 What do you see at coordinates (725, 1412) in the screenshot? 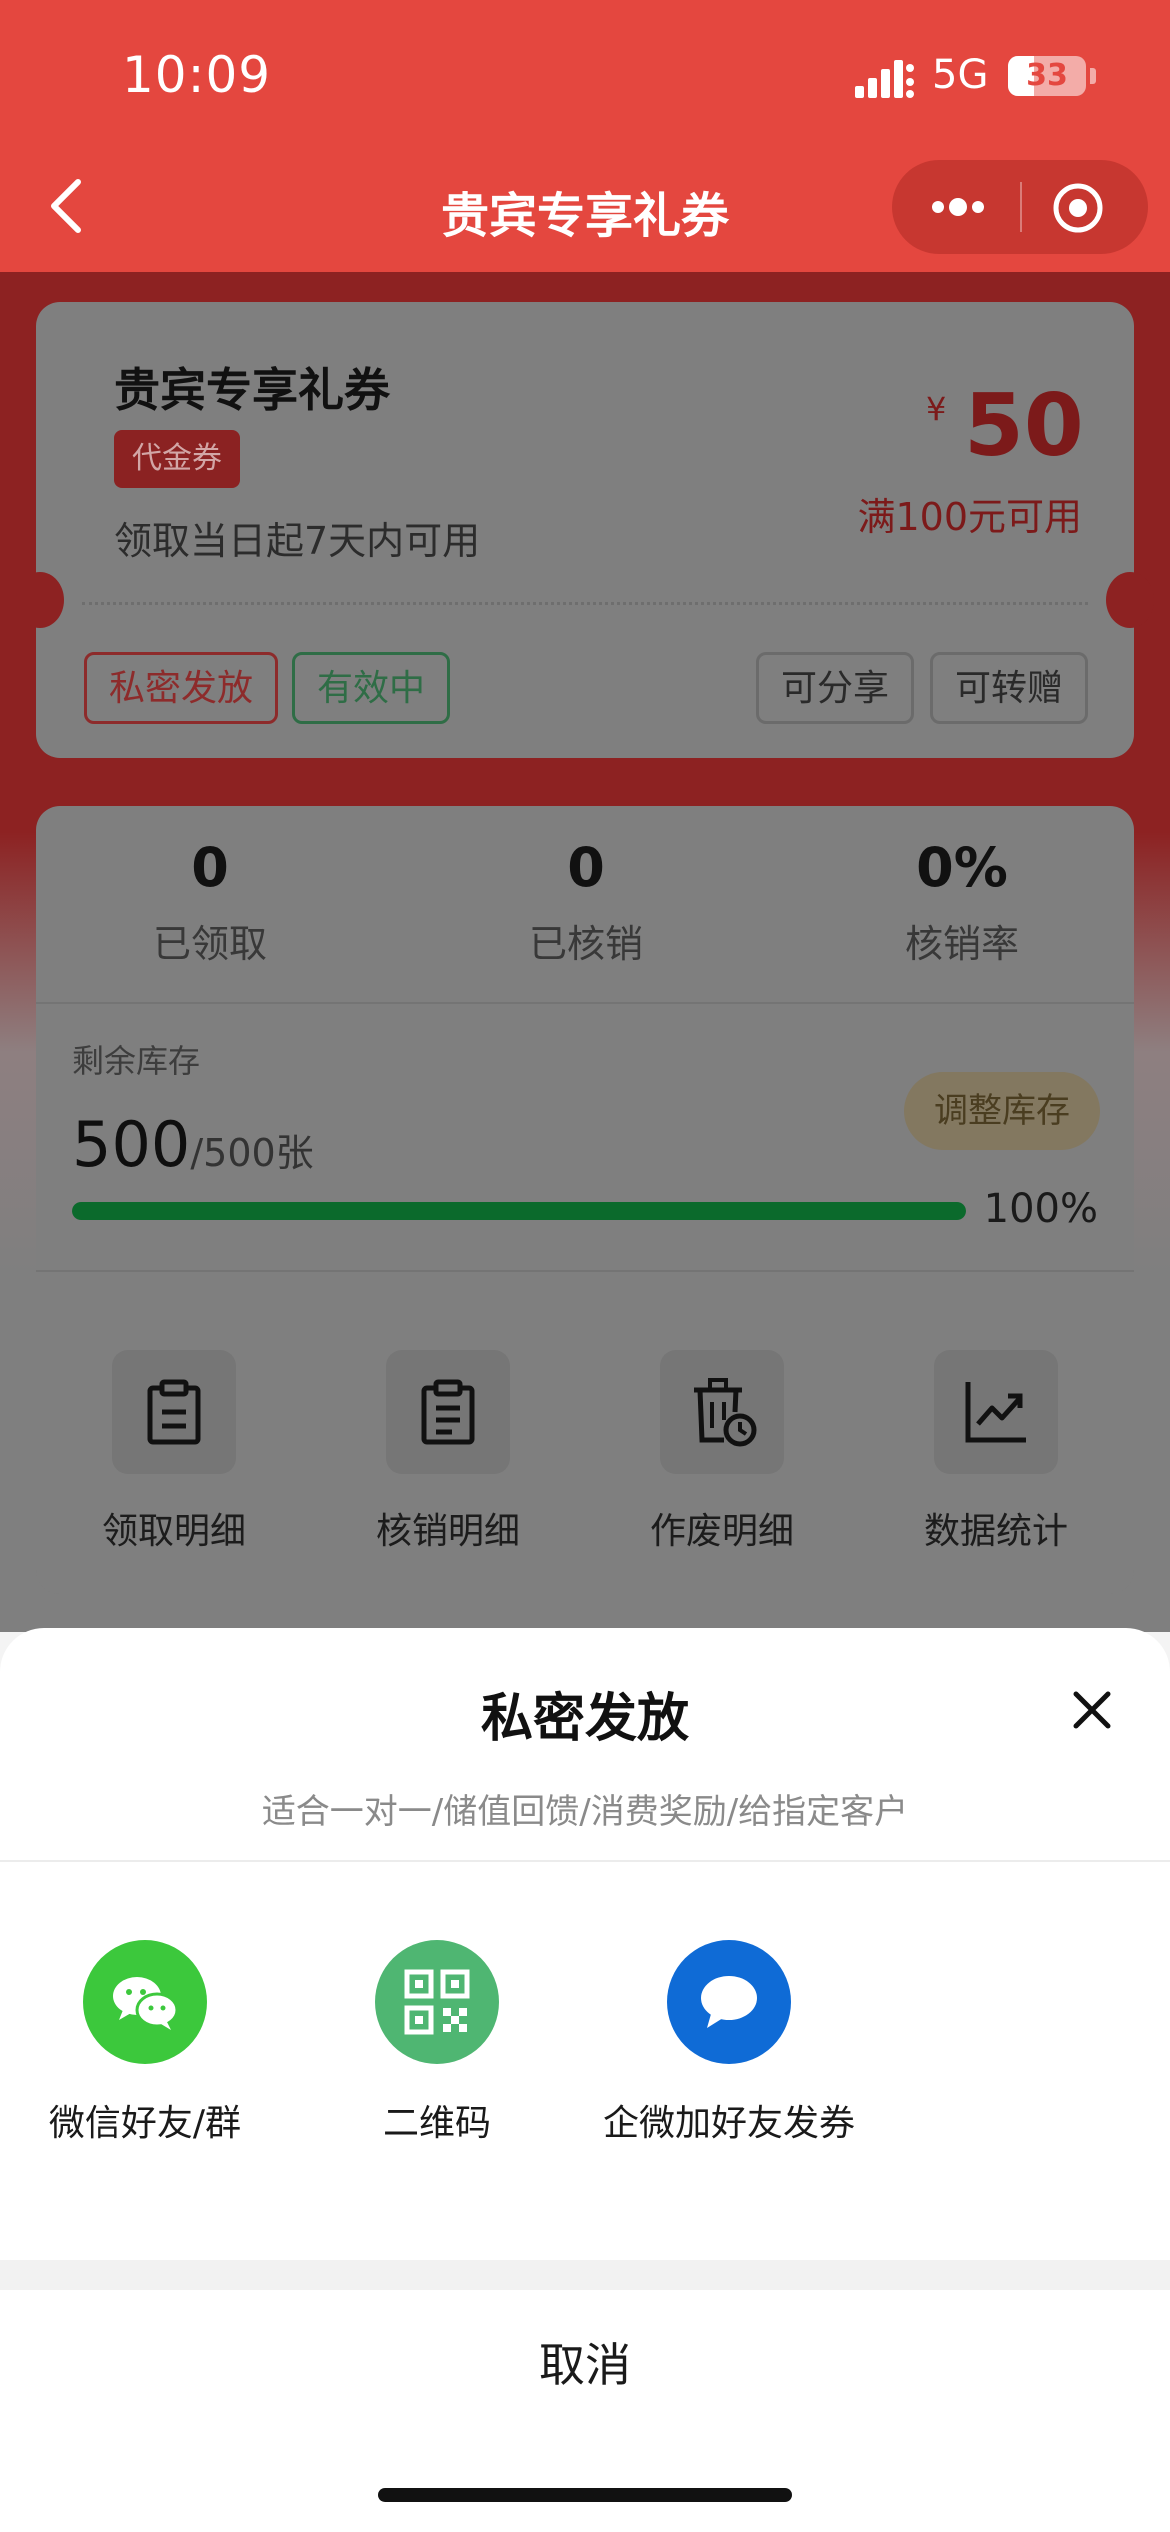
I see `trash-clock-icon` at bounding box center [725, 1412].